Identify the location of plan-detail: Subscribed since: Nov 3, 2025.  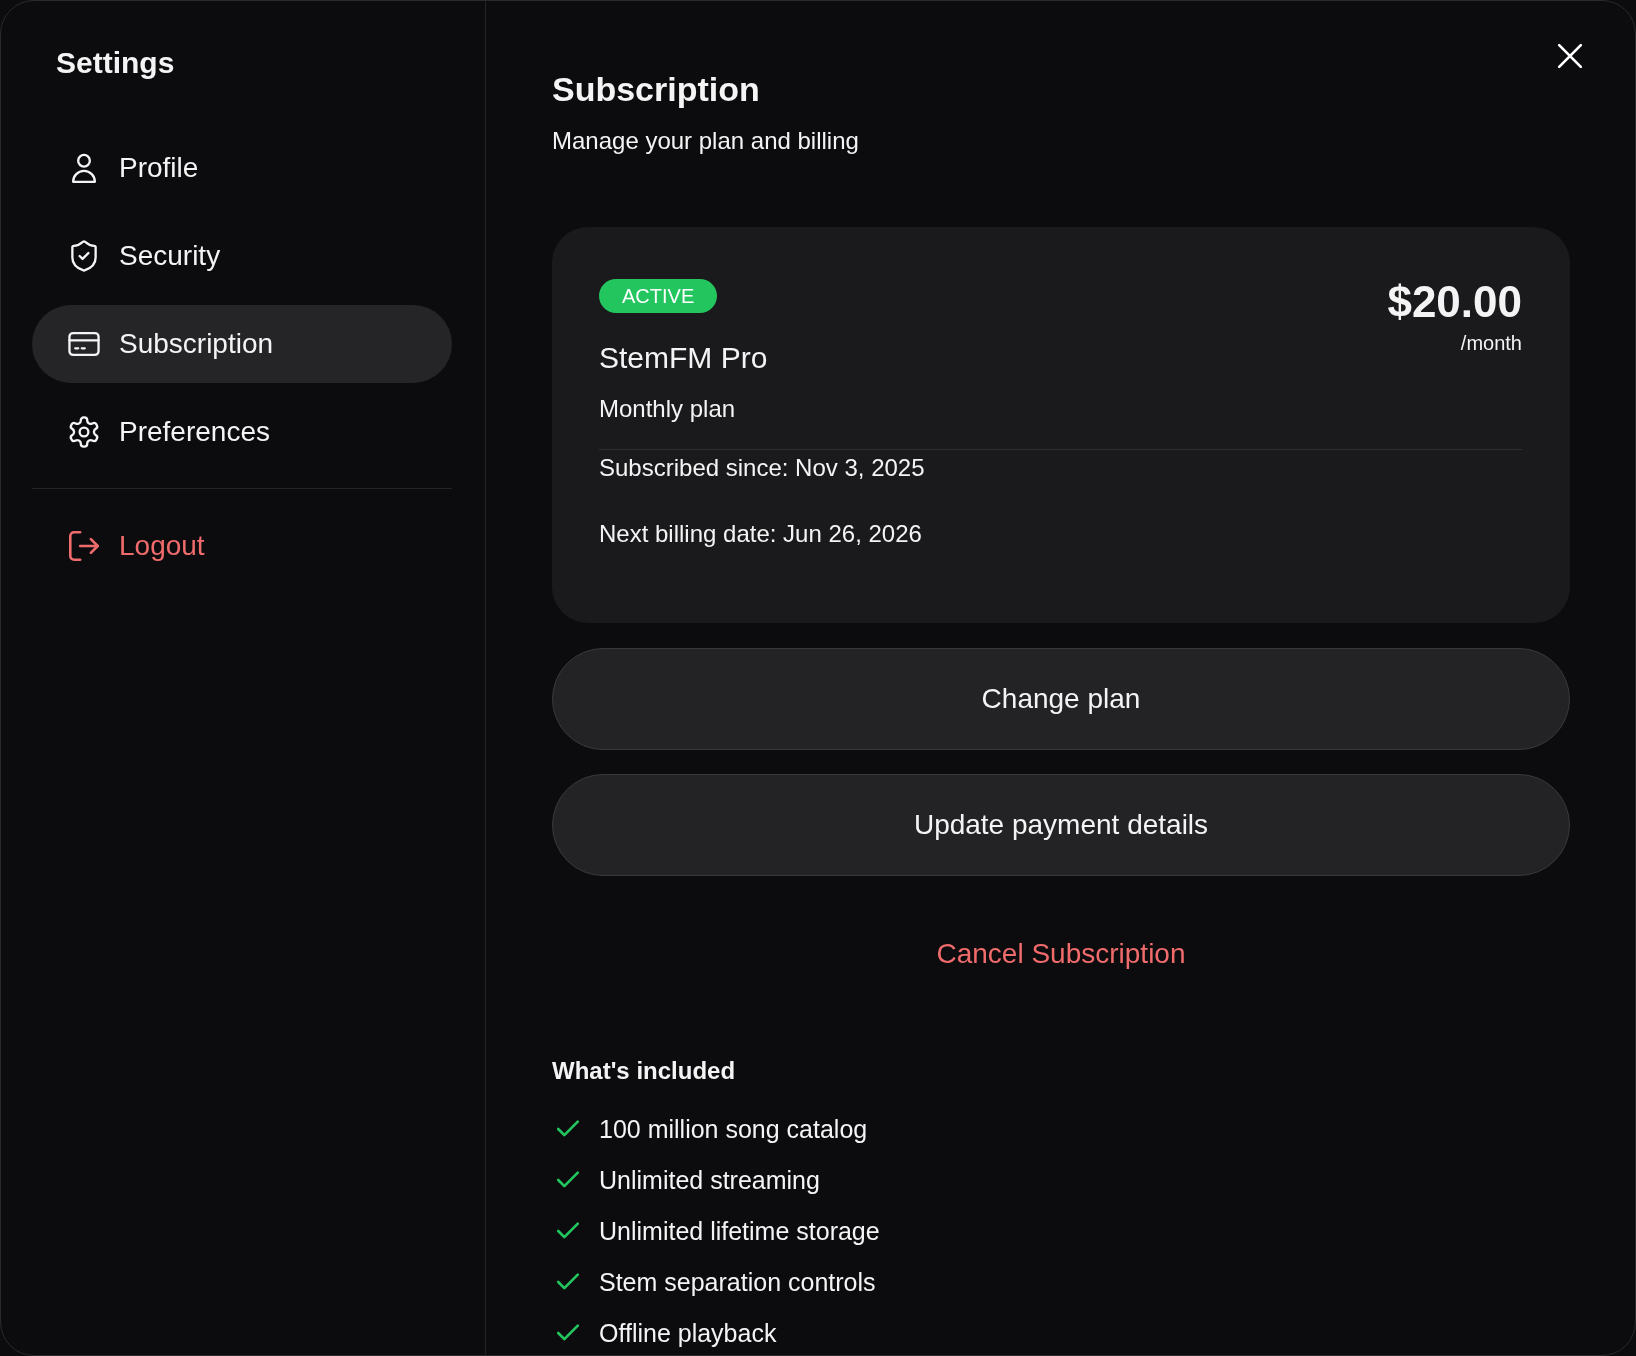
(762, 468).